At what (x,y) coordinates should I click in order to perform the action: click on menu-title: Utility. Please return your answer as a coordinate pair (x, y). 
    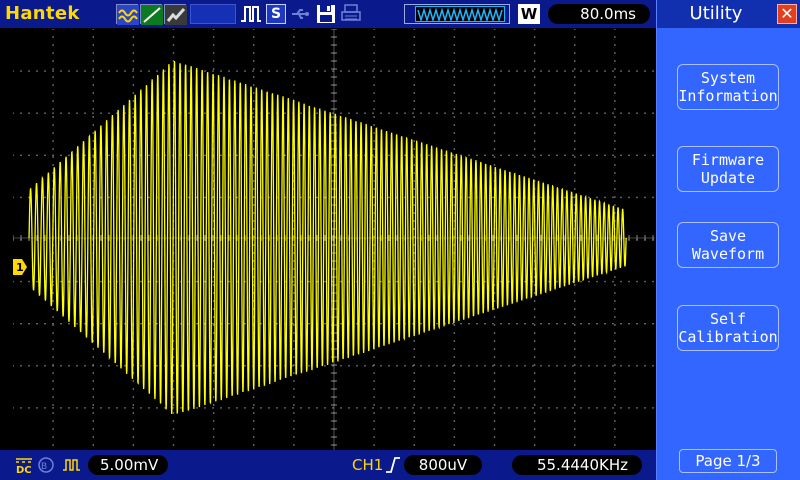
    Looking at the image, I should click on (716, 13).